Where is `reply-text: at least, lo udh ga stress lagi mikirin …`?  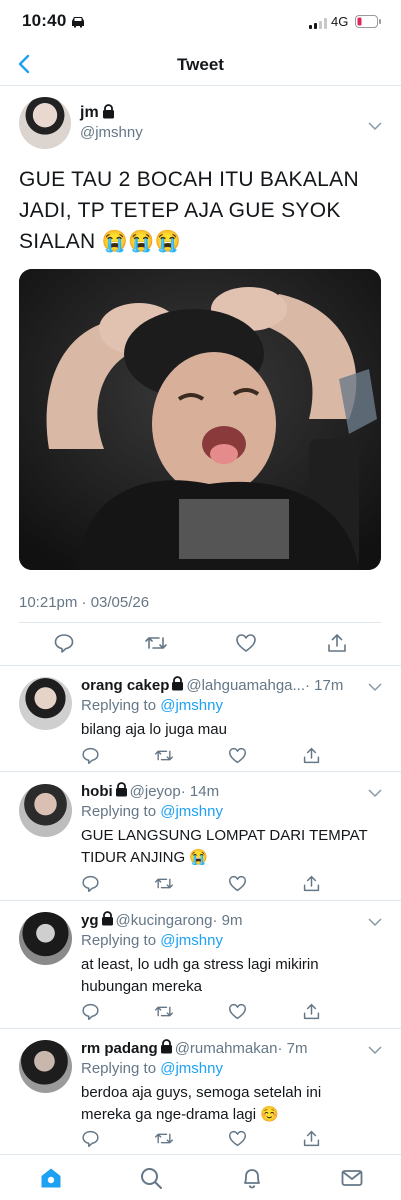
reply-text: at least, lo udh ga stress lagi mikirin … is located at coordinates (200, 975).